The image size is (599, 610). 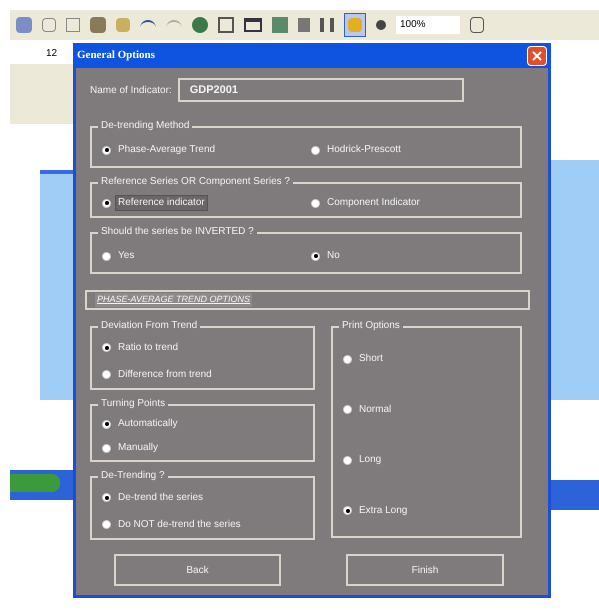 What do you see at coordinates (145, 126) in the screenshot?
I see `group-title: De-trending Method` at bounding box center [145, 126].